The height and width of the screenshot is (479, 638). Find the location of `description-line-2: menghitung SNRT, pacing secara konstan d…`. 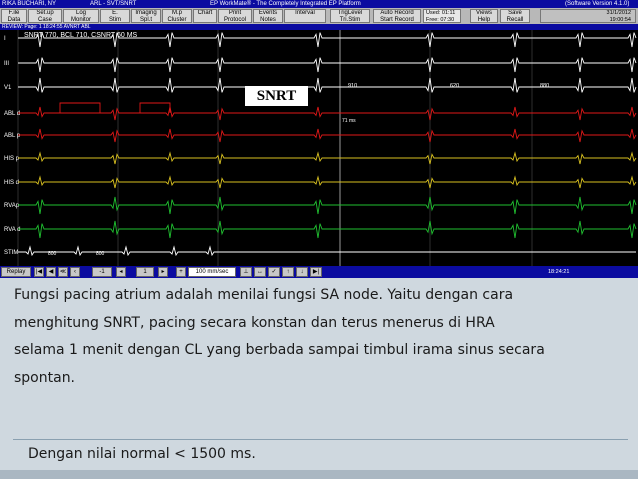

description-line-2: menghitung SNRT, pacing secara konstan d… is located at coordinates (254, 322).